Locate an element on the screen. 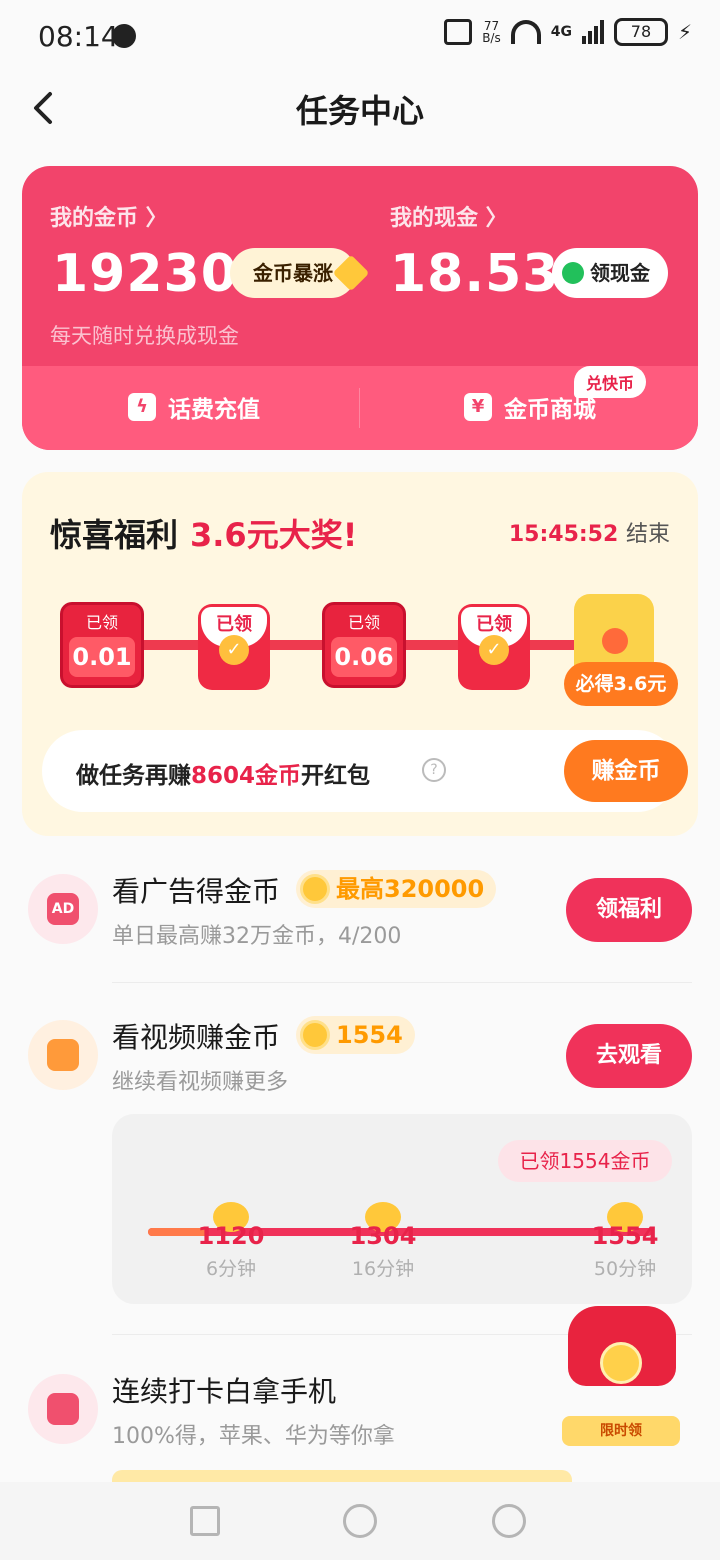 The height and width of the screenshot is (1560, 720). node-time: 50分钟 is located at coordinates (625, 1269).